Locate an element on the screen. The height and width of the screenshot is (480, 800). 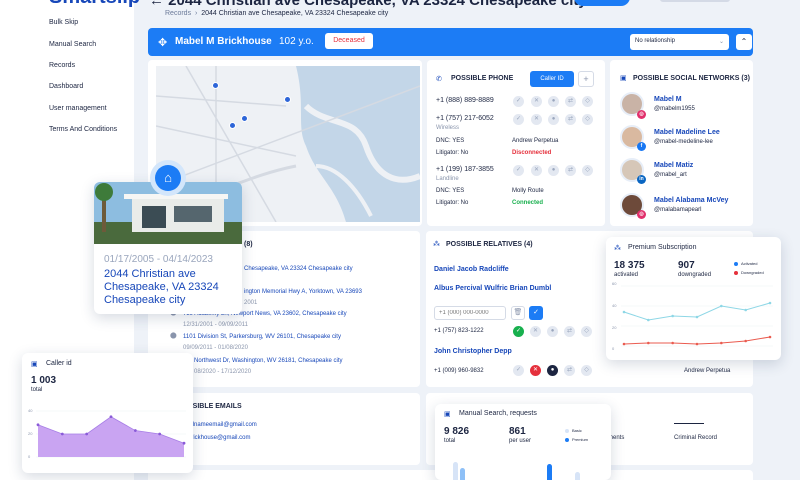
subscription-title: Premium Subscription is located at coordinates (662, 247).